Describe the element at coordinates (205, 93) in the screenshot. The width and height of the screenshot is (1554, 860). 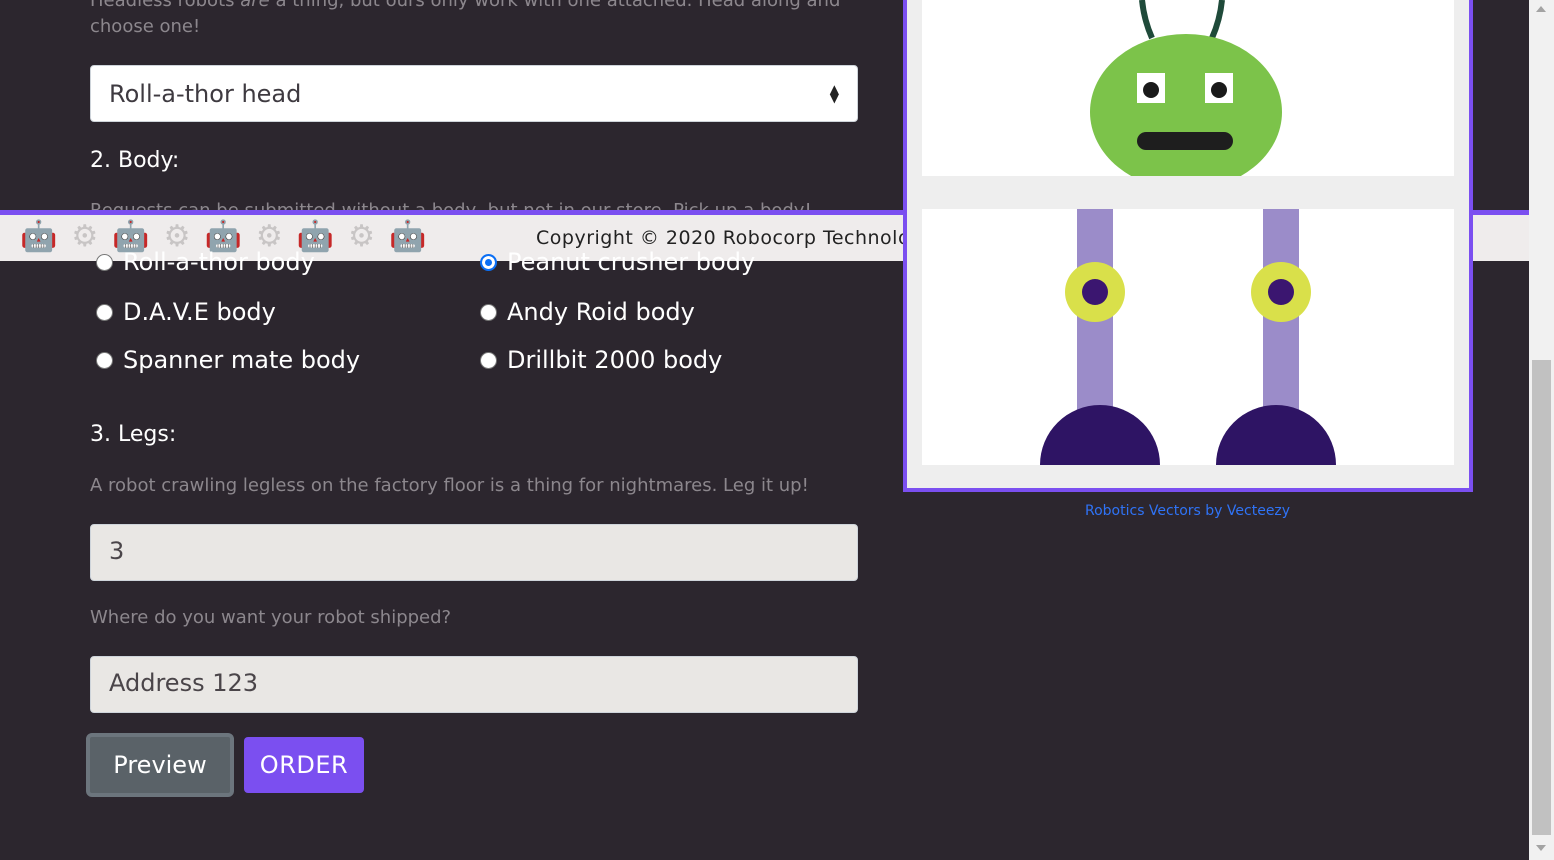
I see `head-select-value: Roll-a-thor head` at that location.